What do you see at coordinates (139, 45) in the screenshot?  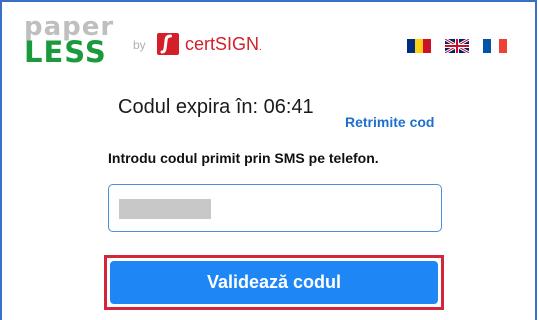 I see `by-label: by` at bounding box center [139, 45].